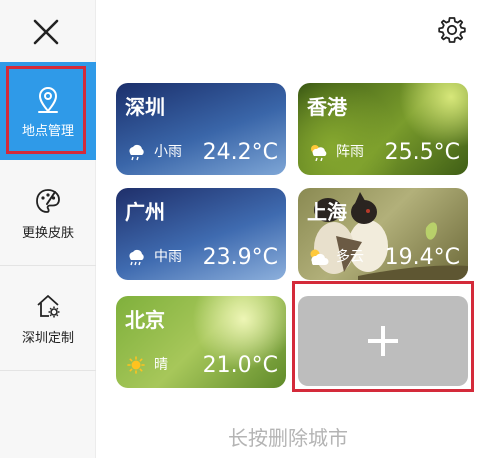 This screenshot has height=458, width=480. I want to click on sidebar-item-location-management: 地点管理, so click(48, 111).